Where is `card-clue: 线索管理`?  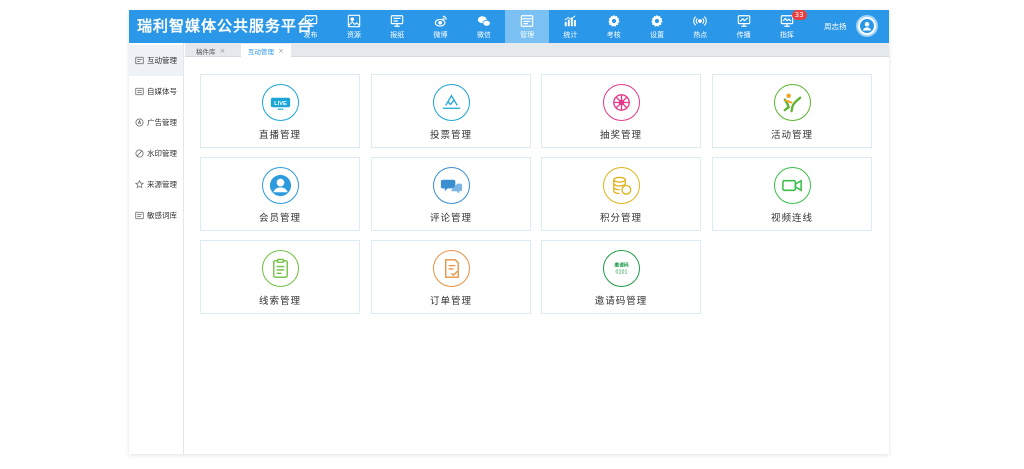 card-clue: 线索管理 is located at coordinates (280, 277).